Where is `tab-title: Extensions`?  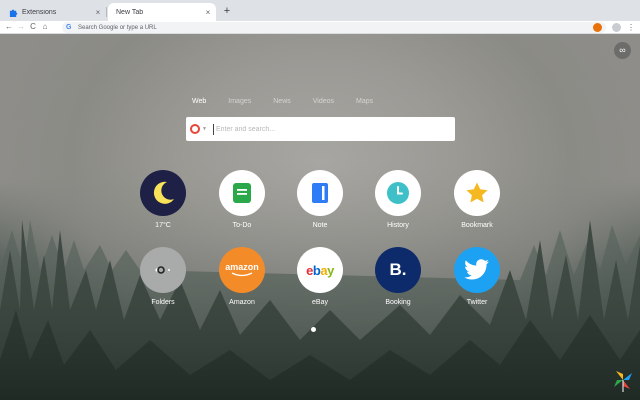 tab-title: Extensions is located at coordinates (39, 12).